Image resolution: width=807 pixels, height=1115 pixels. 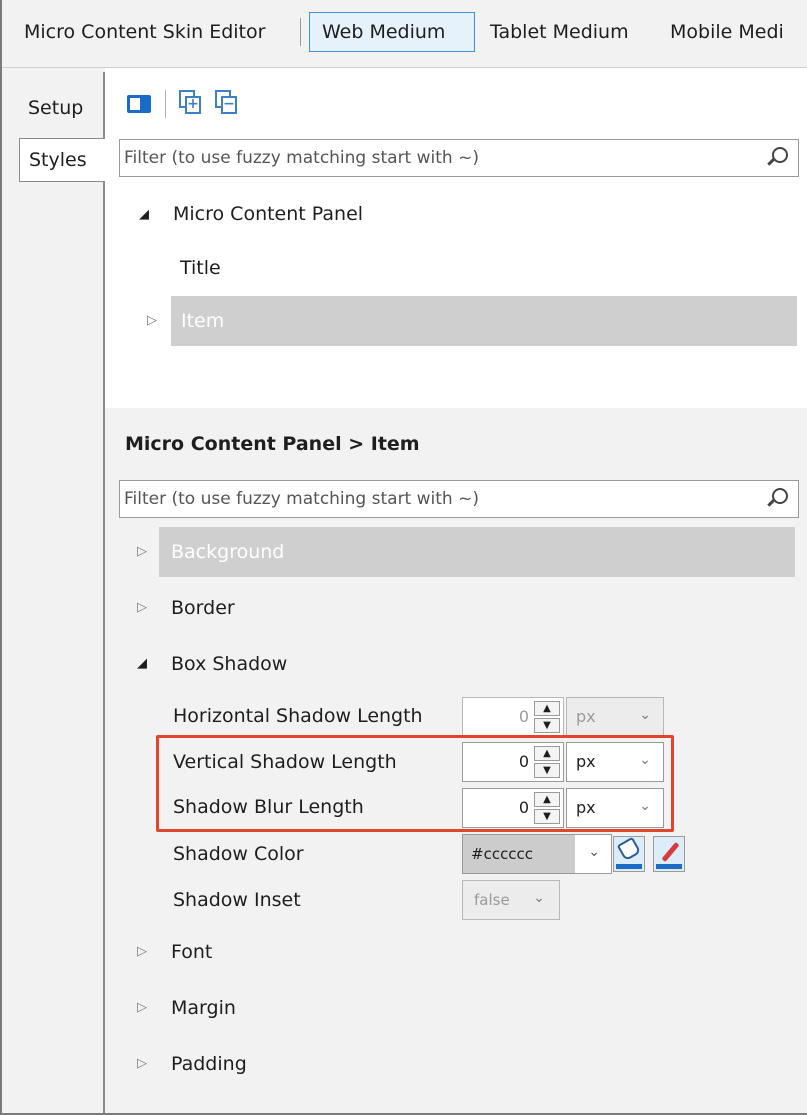 What do you see at coordinates (62, 109) in the screenshot?
I see `side-tab-setup: Setup` at bounding box center [62, 109].